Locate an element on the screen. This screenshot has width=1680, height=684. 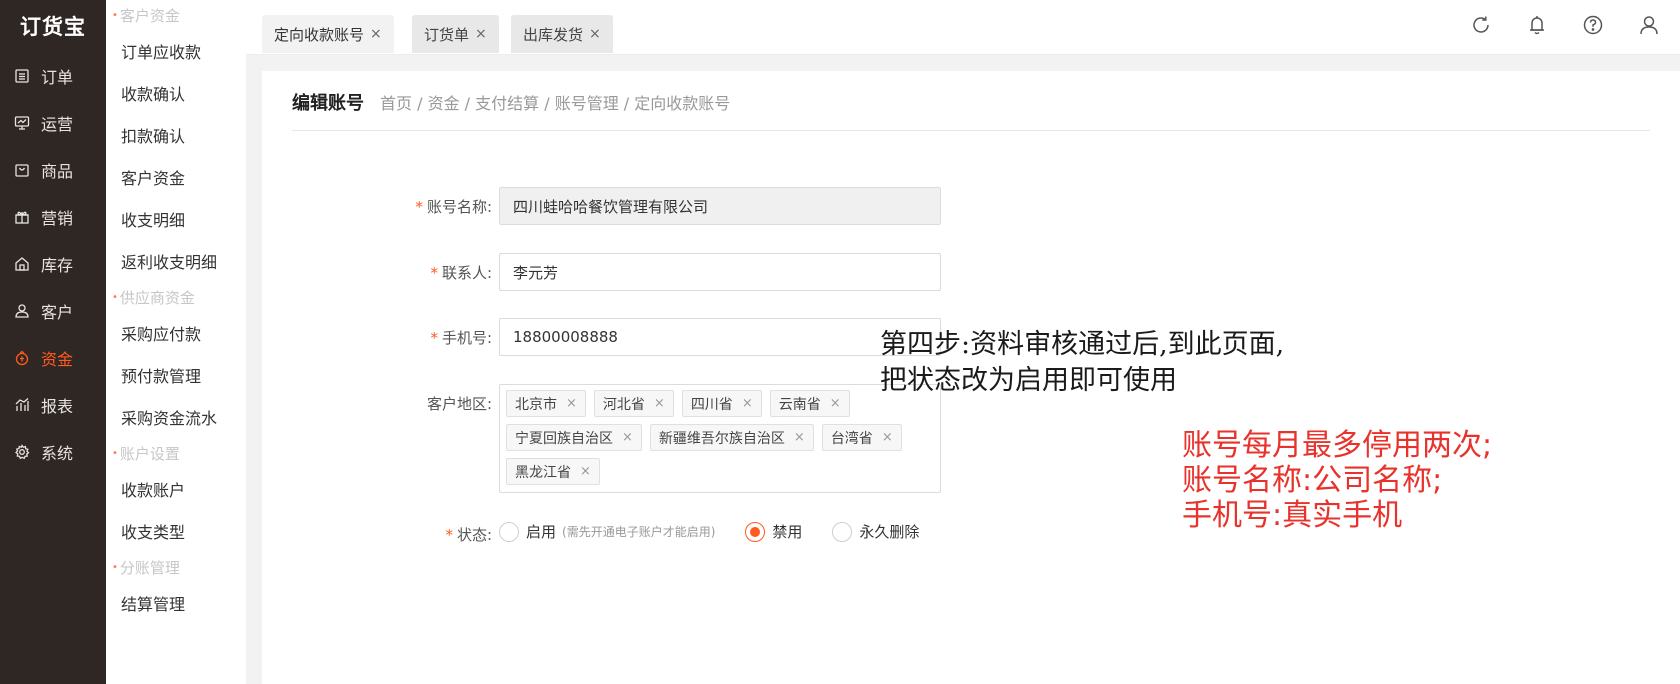
help-icon is located at coordinates (1593, 25).